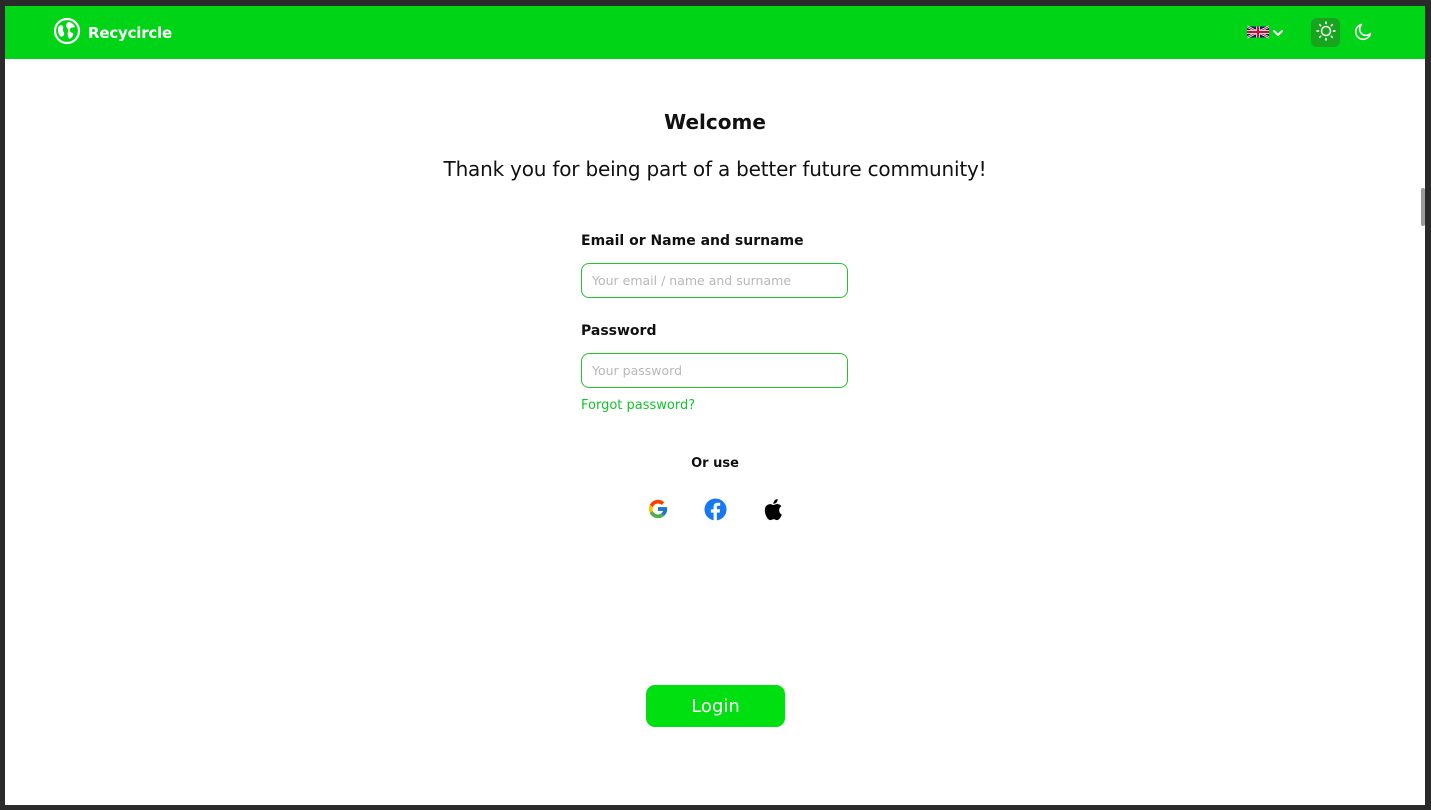 This screenshot has width=1431, height=810. I want to click on apple-icon, so click(772, 511).